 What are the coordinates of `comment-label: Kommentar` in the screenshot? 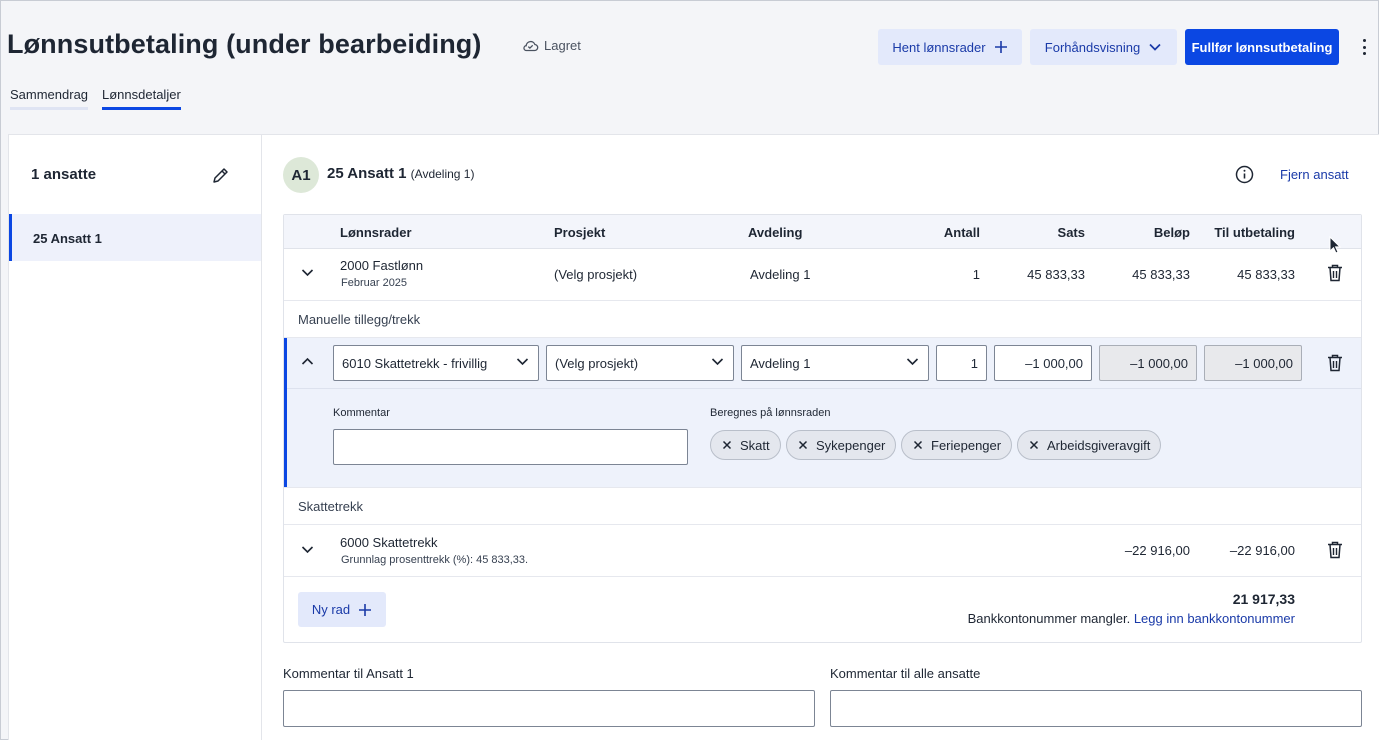 It's located at (361, 413).